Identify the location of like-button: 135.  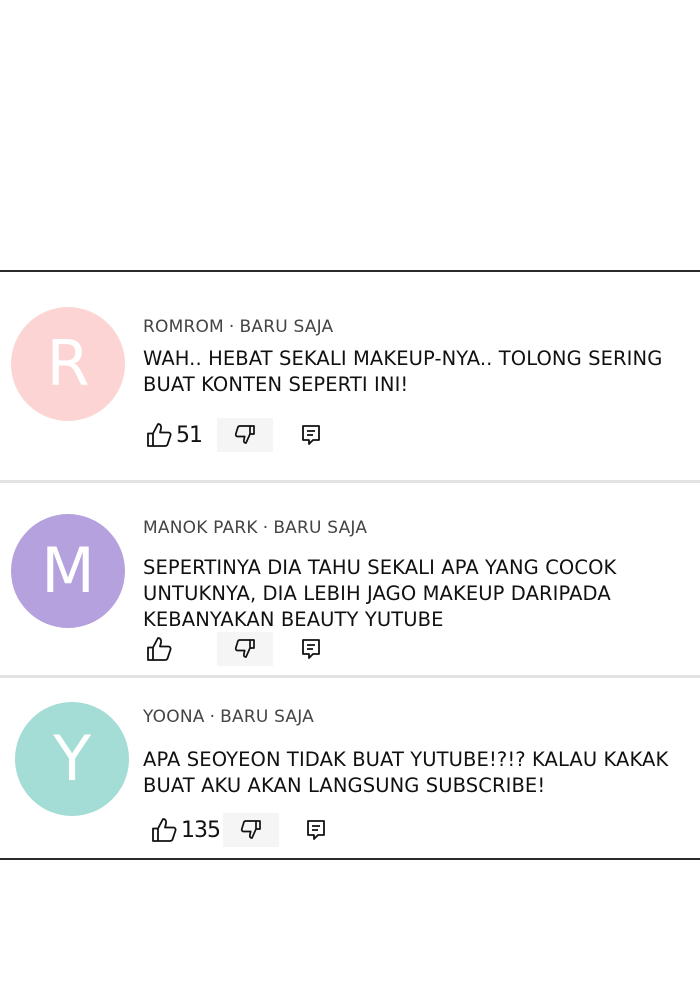
(185, 830).